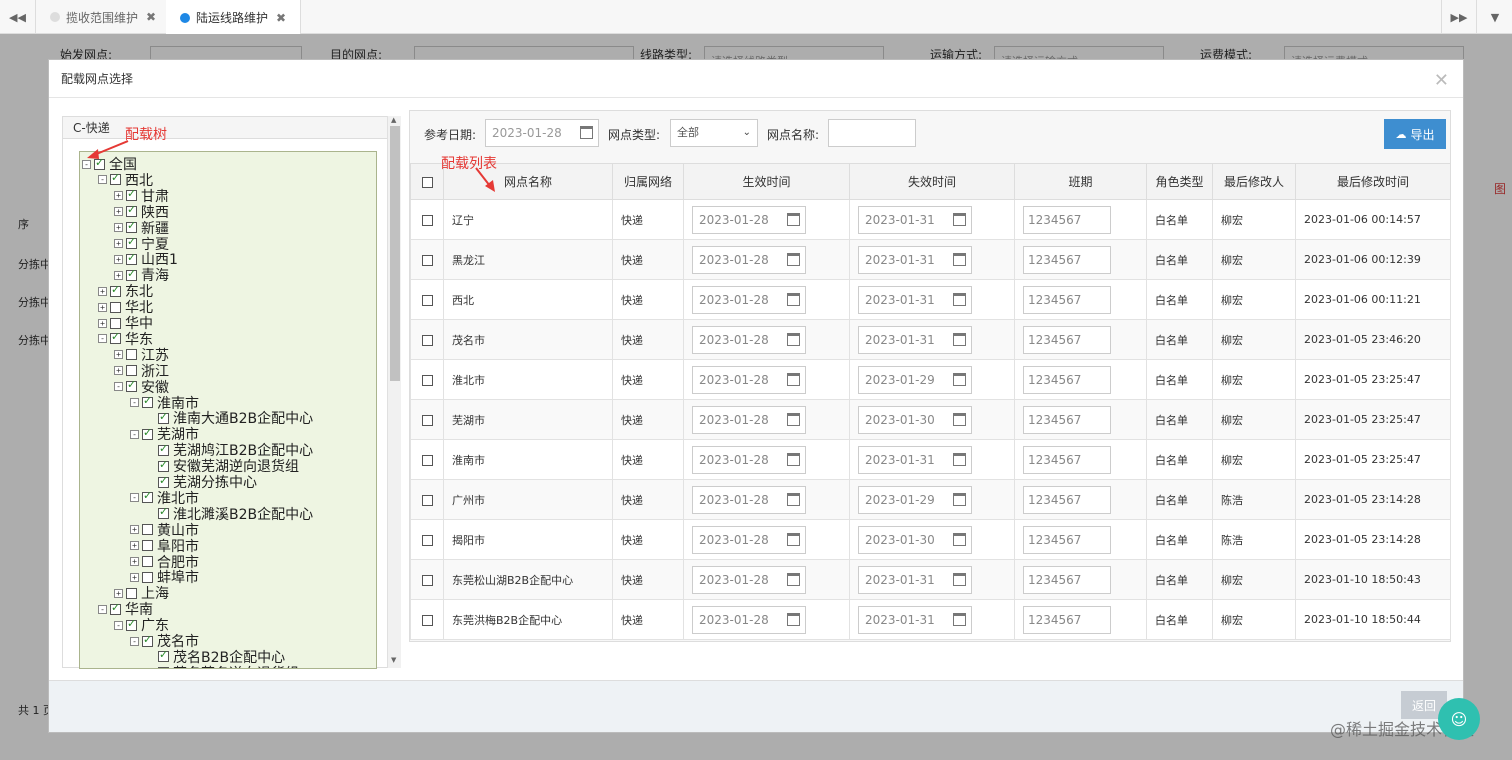 The image size is (1512, 760). What do you see at coordinates (394, 392) in the screenshot?
I see `tree-scrollbar: ▲ ▼` at bounding box center [394, 392].